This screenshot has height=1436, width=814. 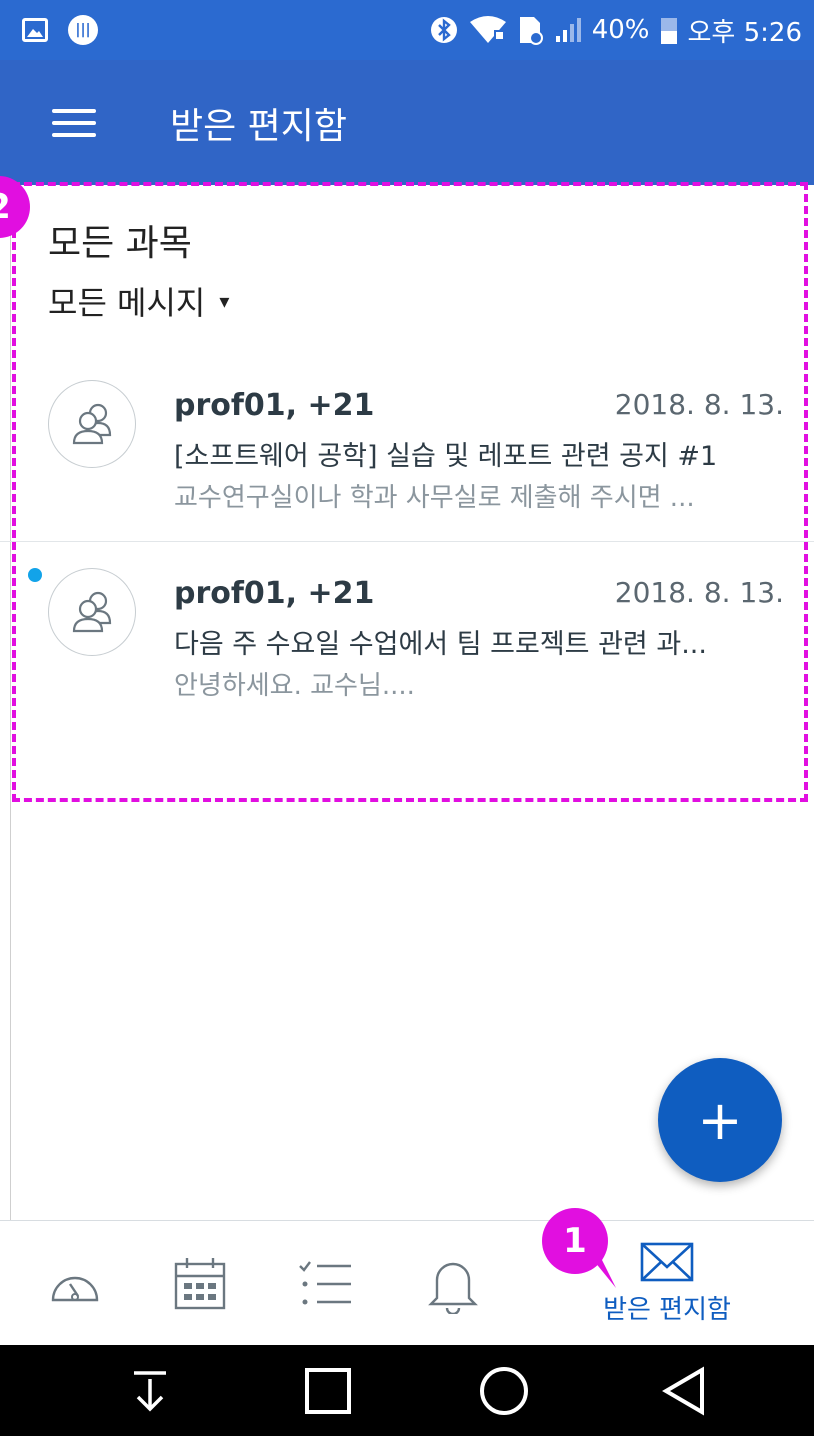 What do you see at coordinates (10, 765) in the screenshot?
I see `left-edge-line` at bounding box center [10, 765].